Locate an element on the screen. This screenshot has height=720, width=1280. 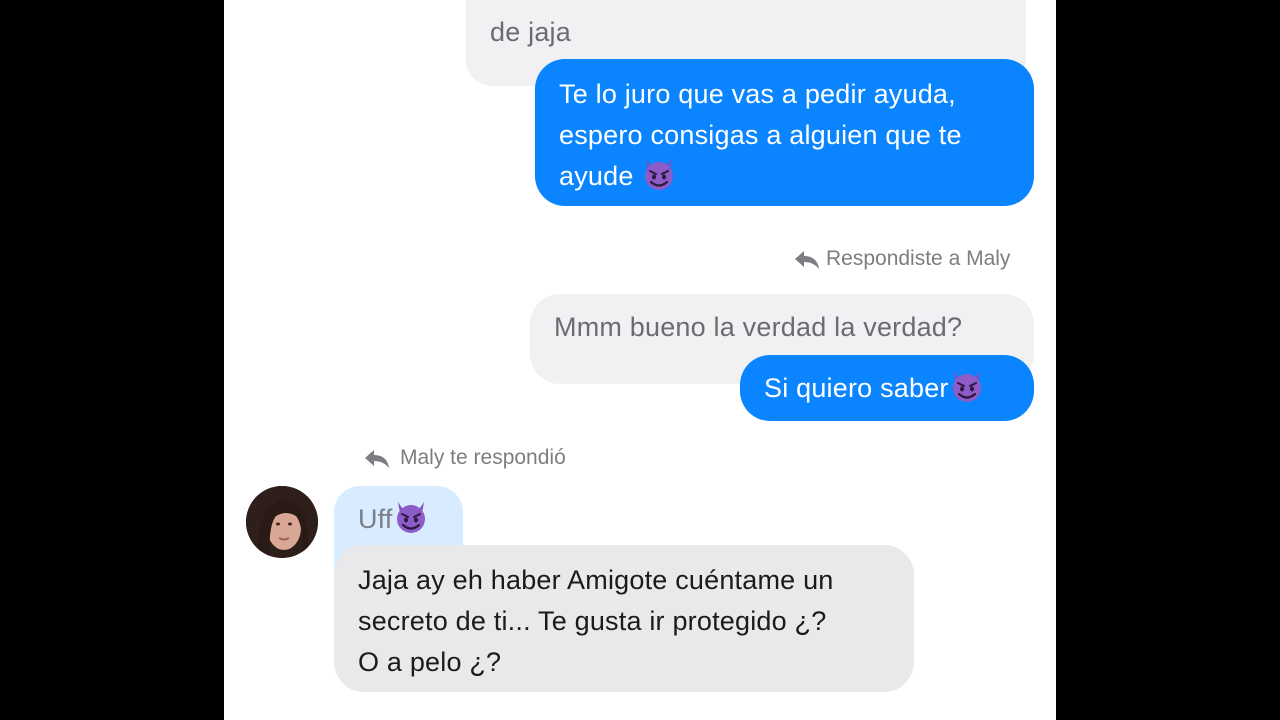
reply-indicator: Maly te respondió is located at coordinates (465, 458).